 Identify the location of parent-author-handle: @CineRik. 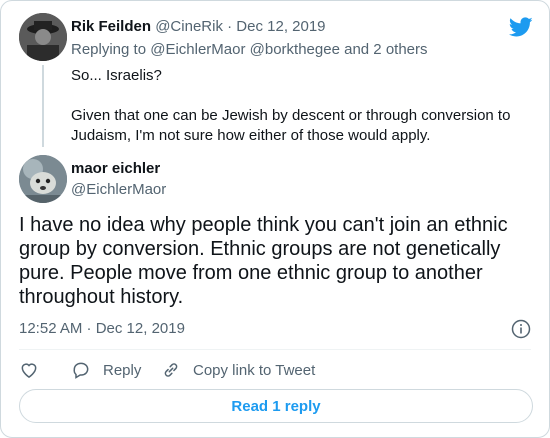
(189, 26).